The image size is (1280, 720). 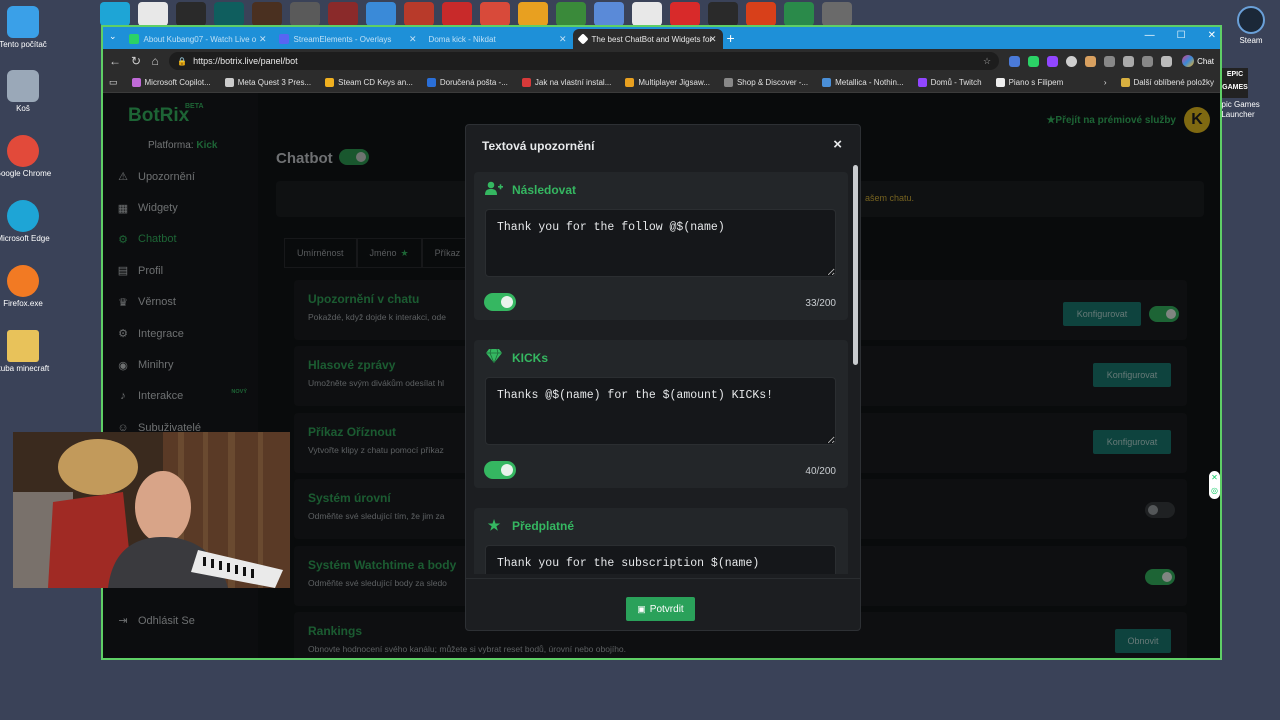 I want to click on follow-message-input: Thank you for the follow @$(name), so click(x=660, y=243).